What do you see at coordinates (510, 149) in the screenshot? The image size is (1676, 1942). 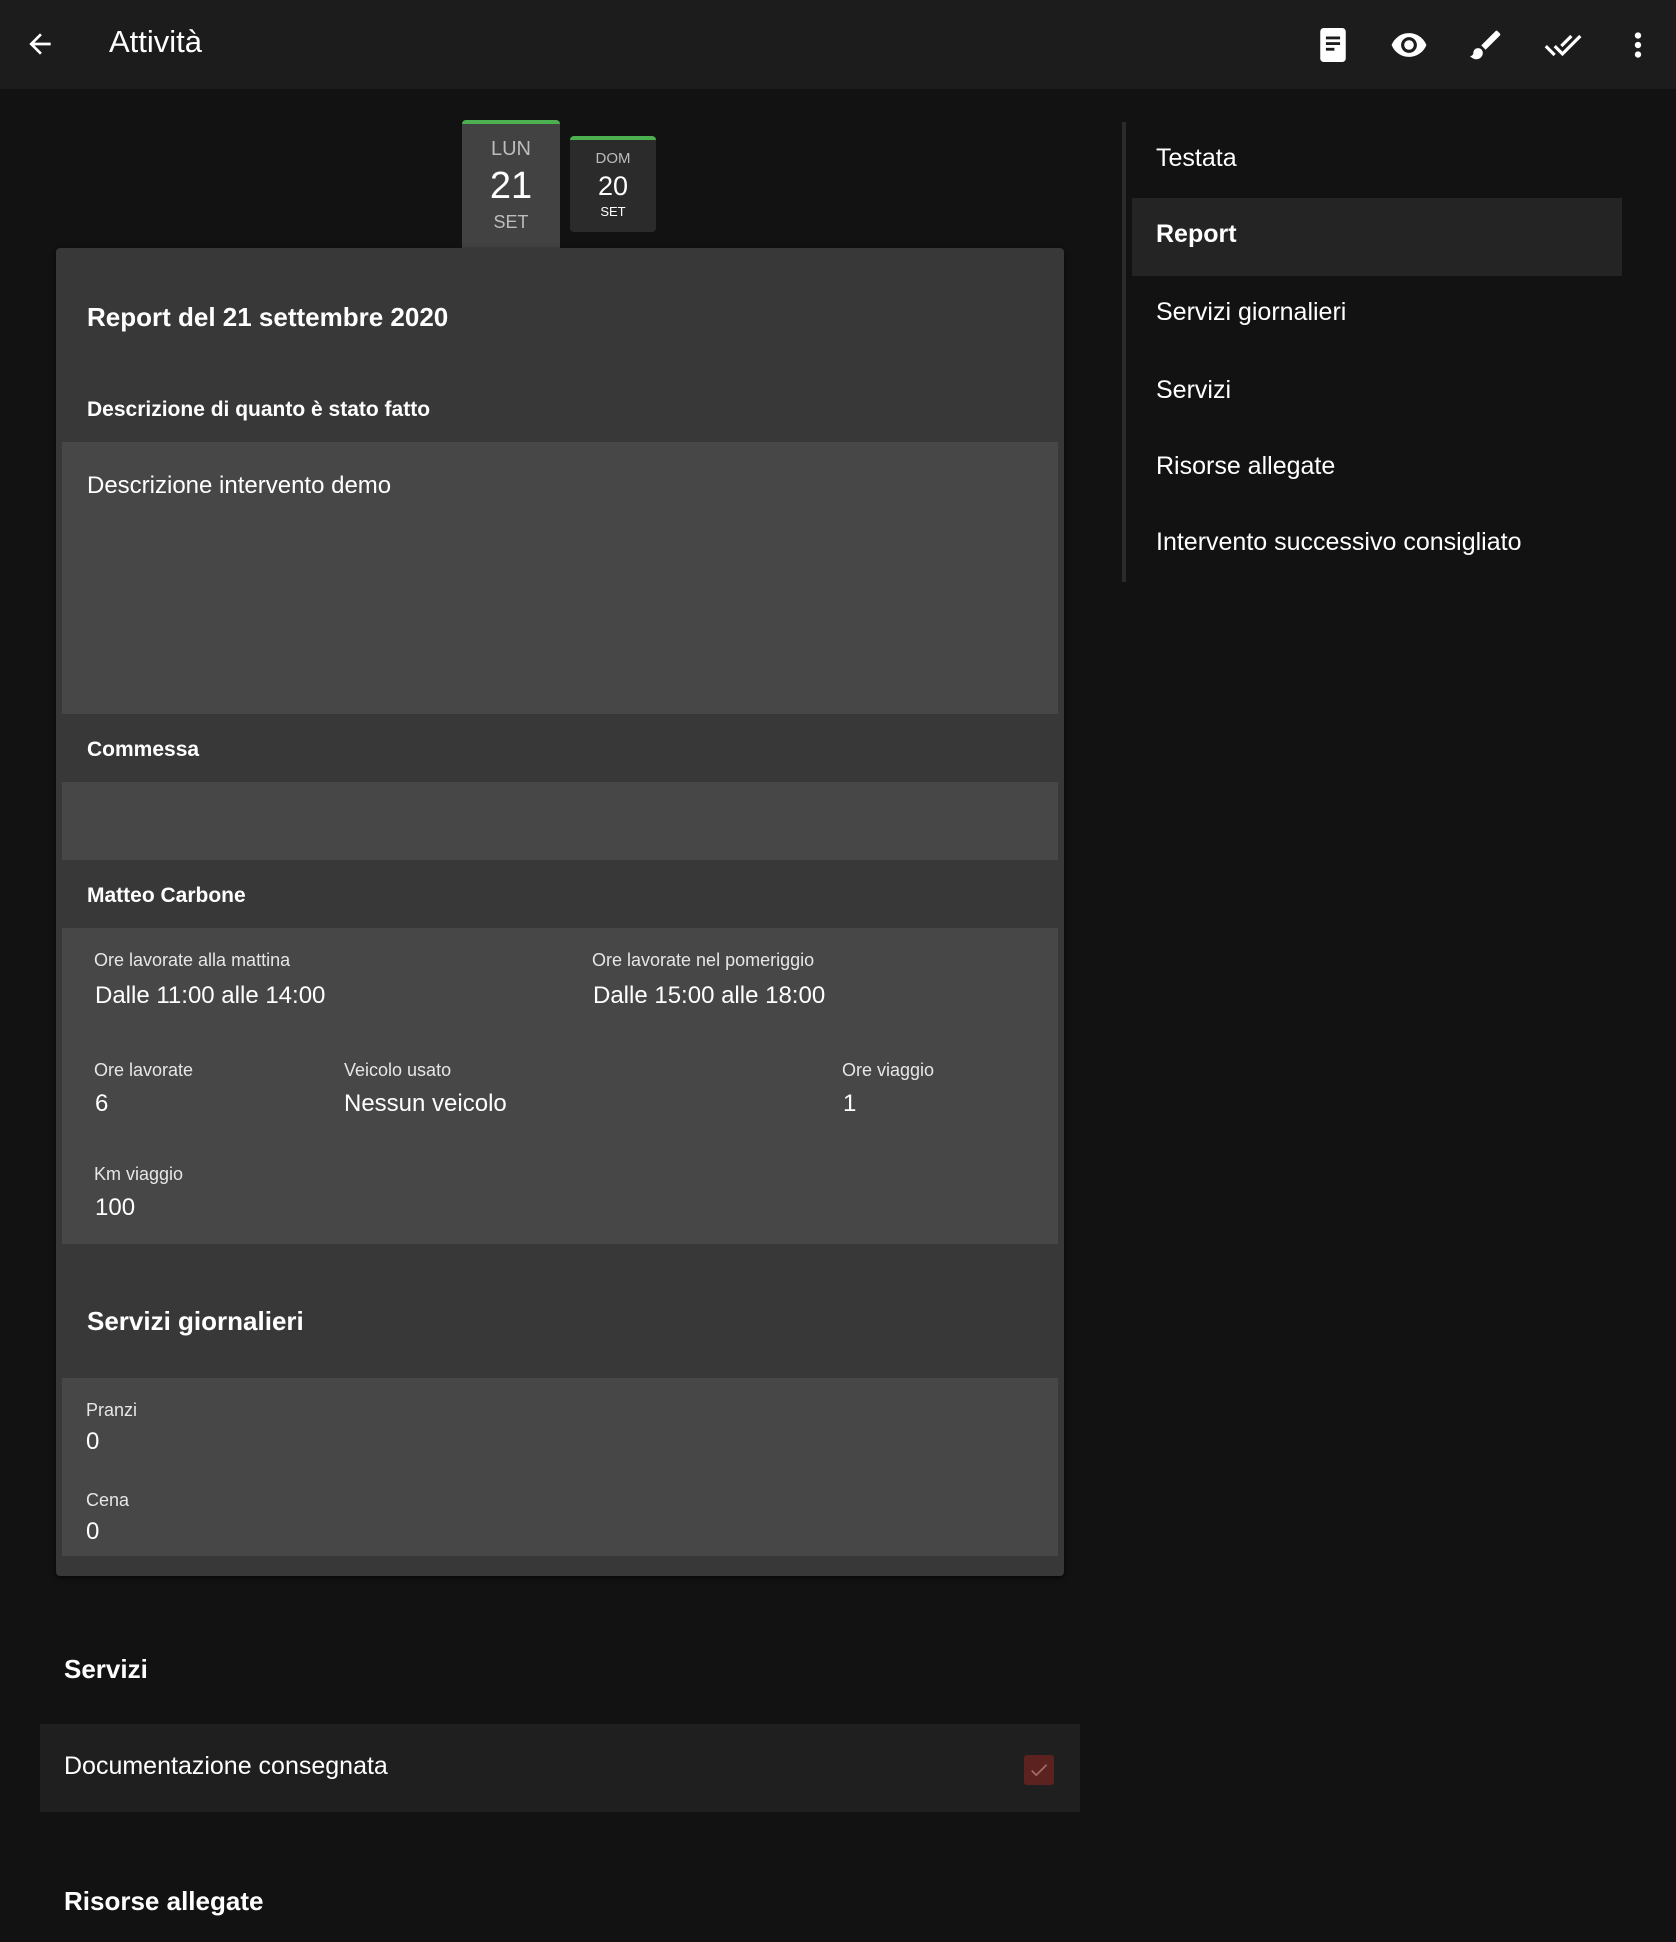 I see `day-tab-dow: LUN` at bounding box center [510, 149].